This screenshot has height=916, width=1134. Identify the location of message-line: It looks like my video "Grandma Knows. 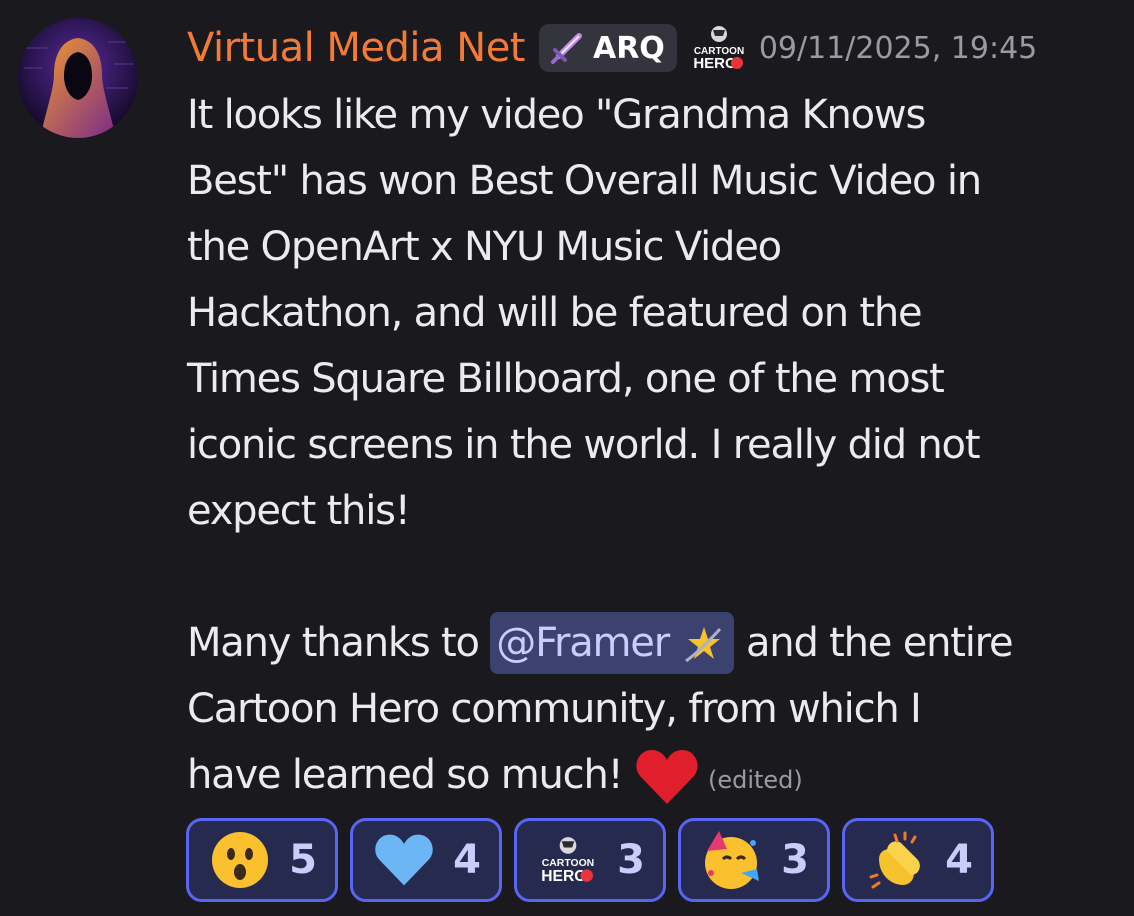
(556, 115).